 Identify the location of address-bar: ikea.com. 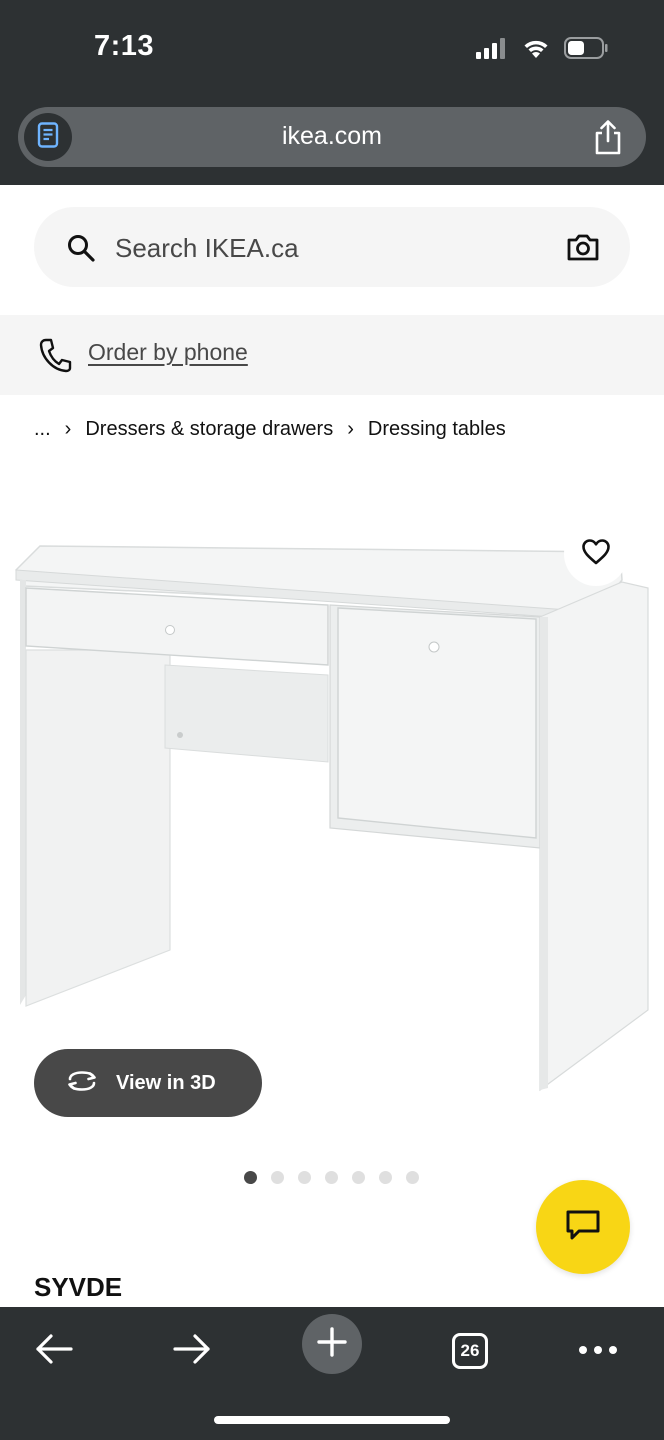
(332, 137).